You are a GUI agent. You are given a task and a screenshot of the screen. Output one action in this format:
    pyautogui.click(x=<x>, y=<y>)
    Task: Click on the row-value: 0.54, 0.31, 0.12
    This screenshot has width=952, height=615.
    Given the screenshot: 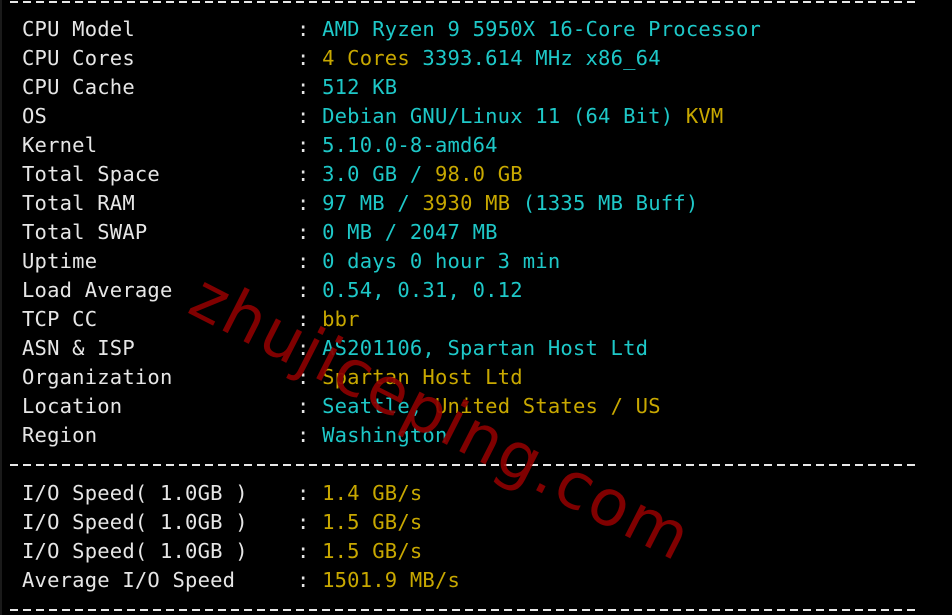 What is the action you would take?
    pyautogui.click(x=422, y=290)
    